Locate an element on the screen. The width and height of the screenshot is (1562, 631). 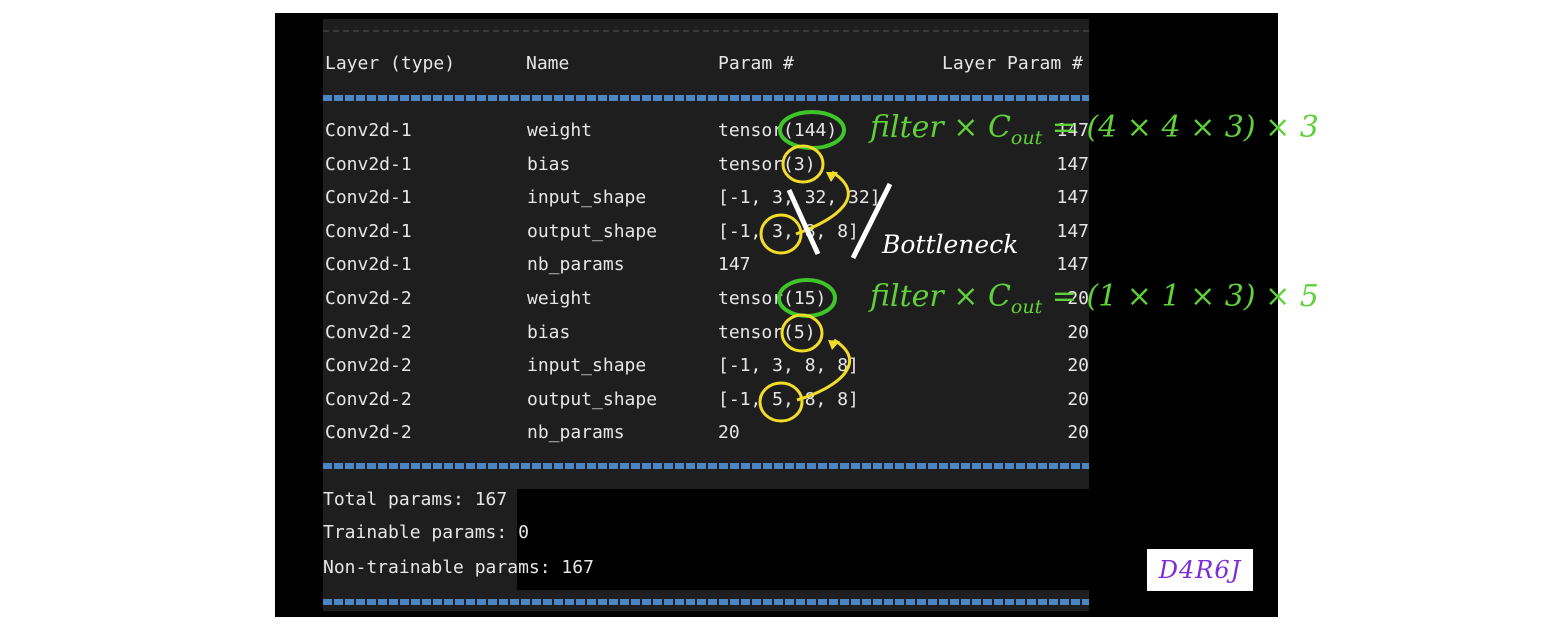
circle-5-output is located at coordinates (781, 402).